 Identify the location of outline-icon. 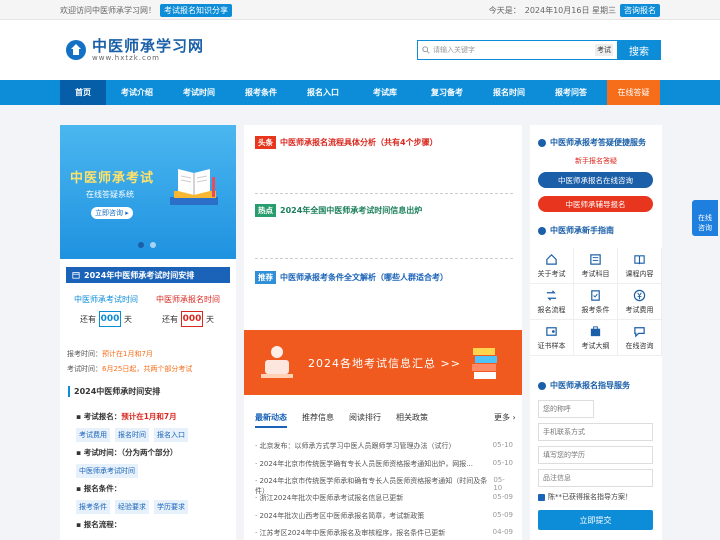
(595, 330).